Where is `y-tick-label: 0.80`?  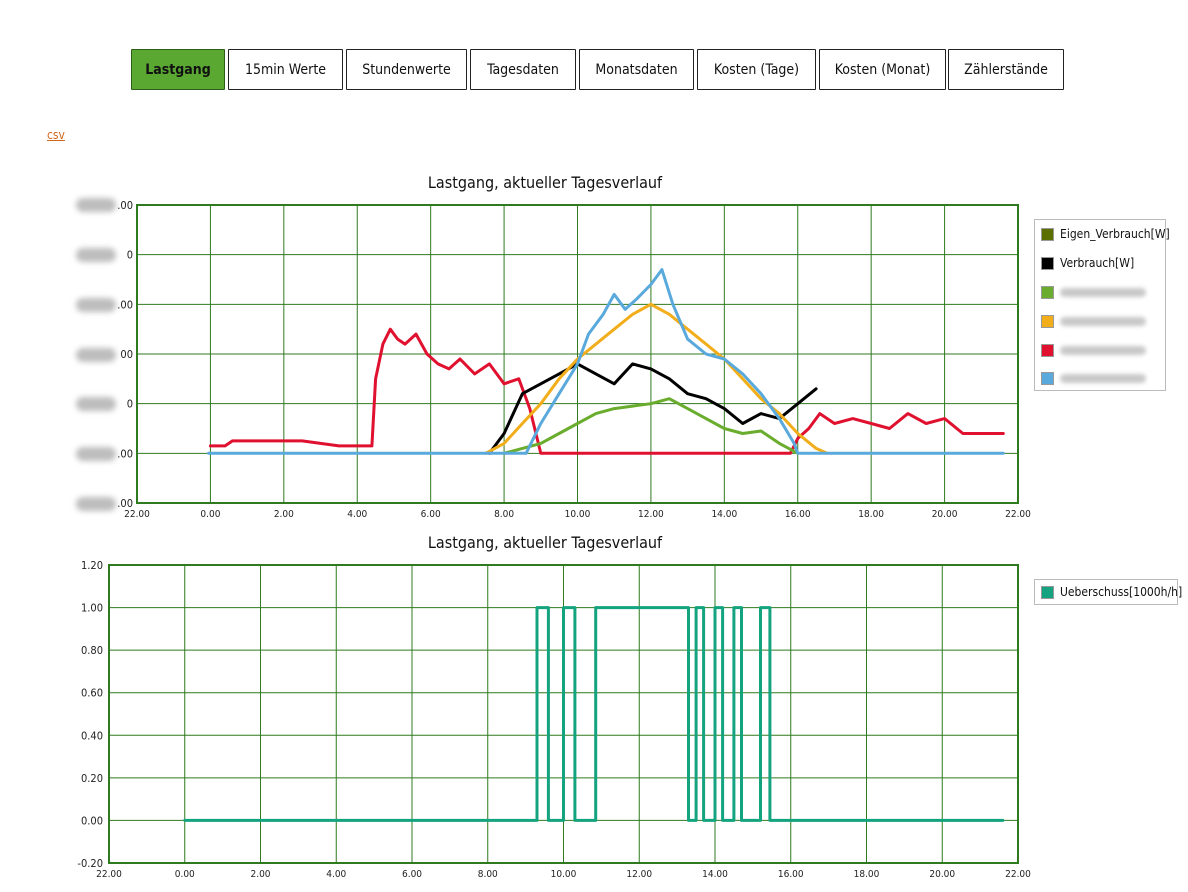 y-tick-label: 0.80 is located at coordinates (92, 650).